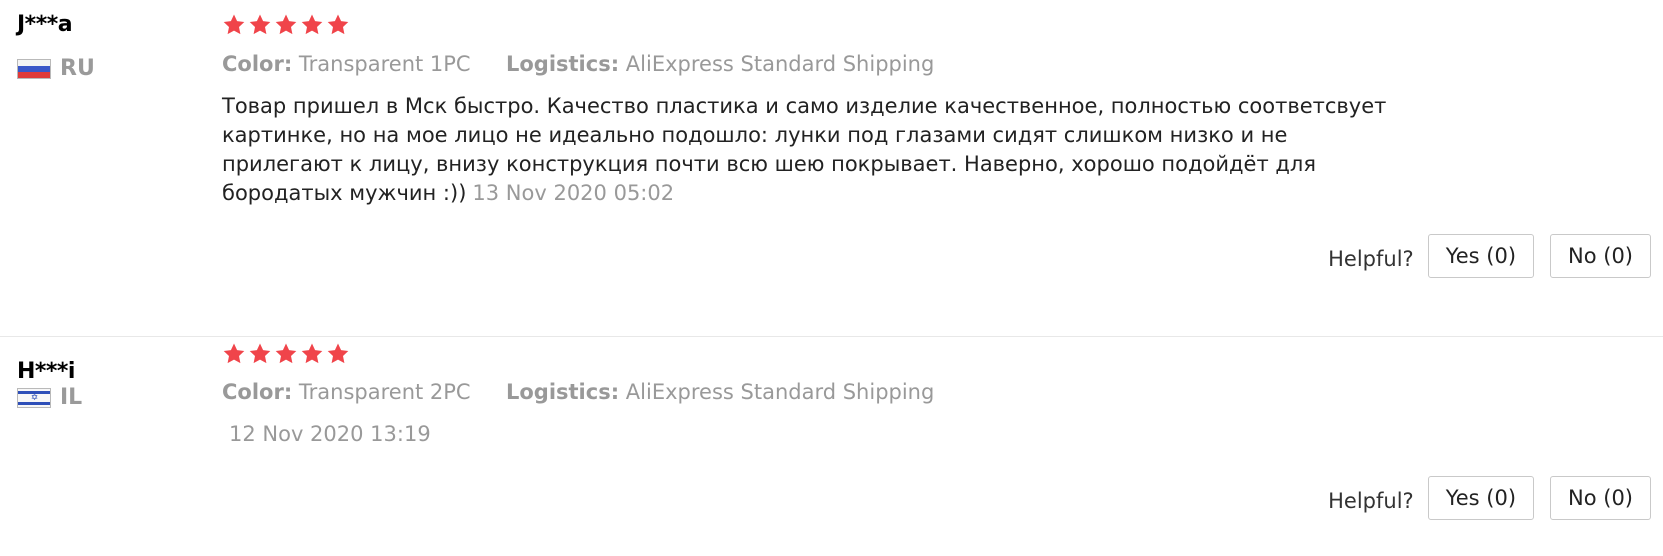 Image resolution: width=1663 pixels, height=556 pixels. Describe the element at coordinates (384, 64) in the screenshot. I see `color-value: Transparent 1PC` at that location.